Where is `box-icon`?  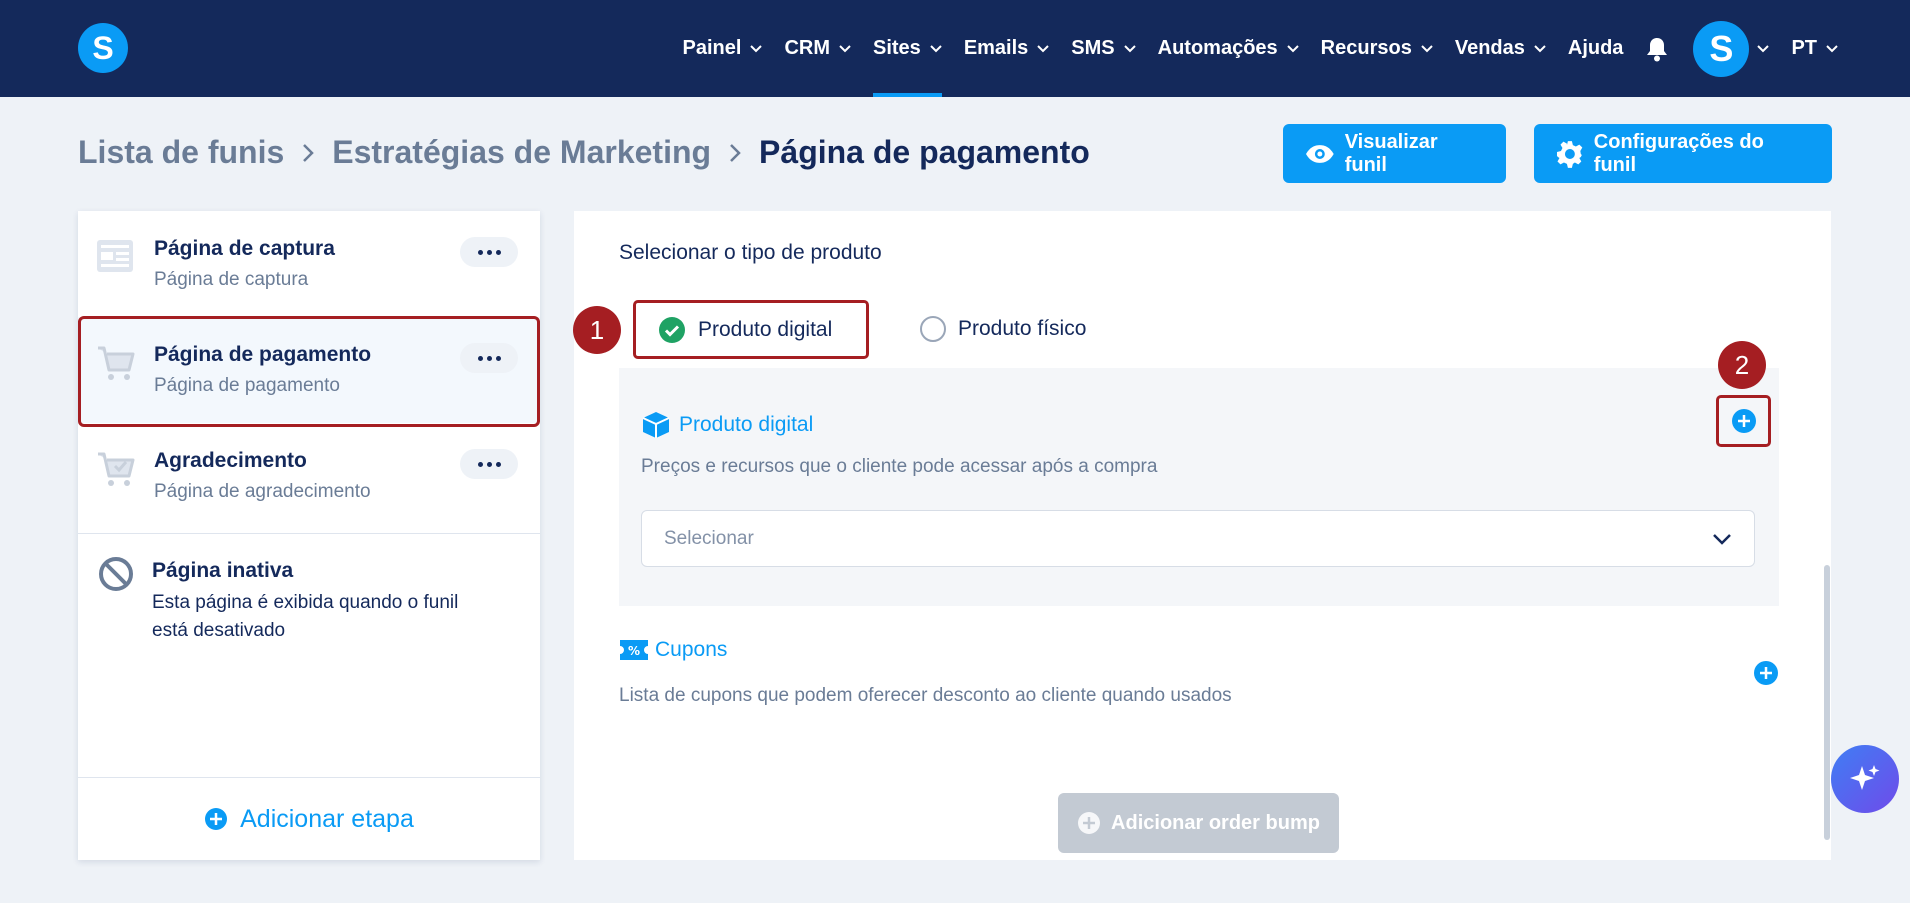 box-icon is located at coordinates (656, 425).